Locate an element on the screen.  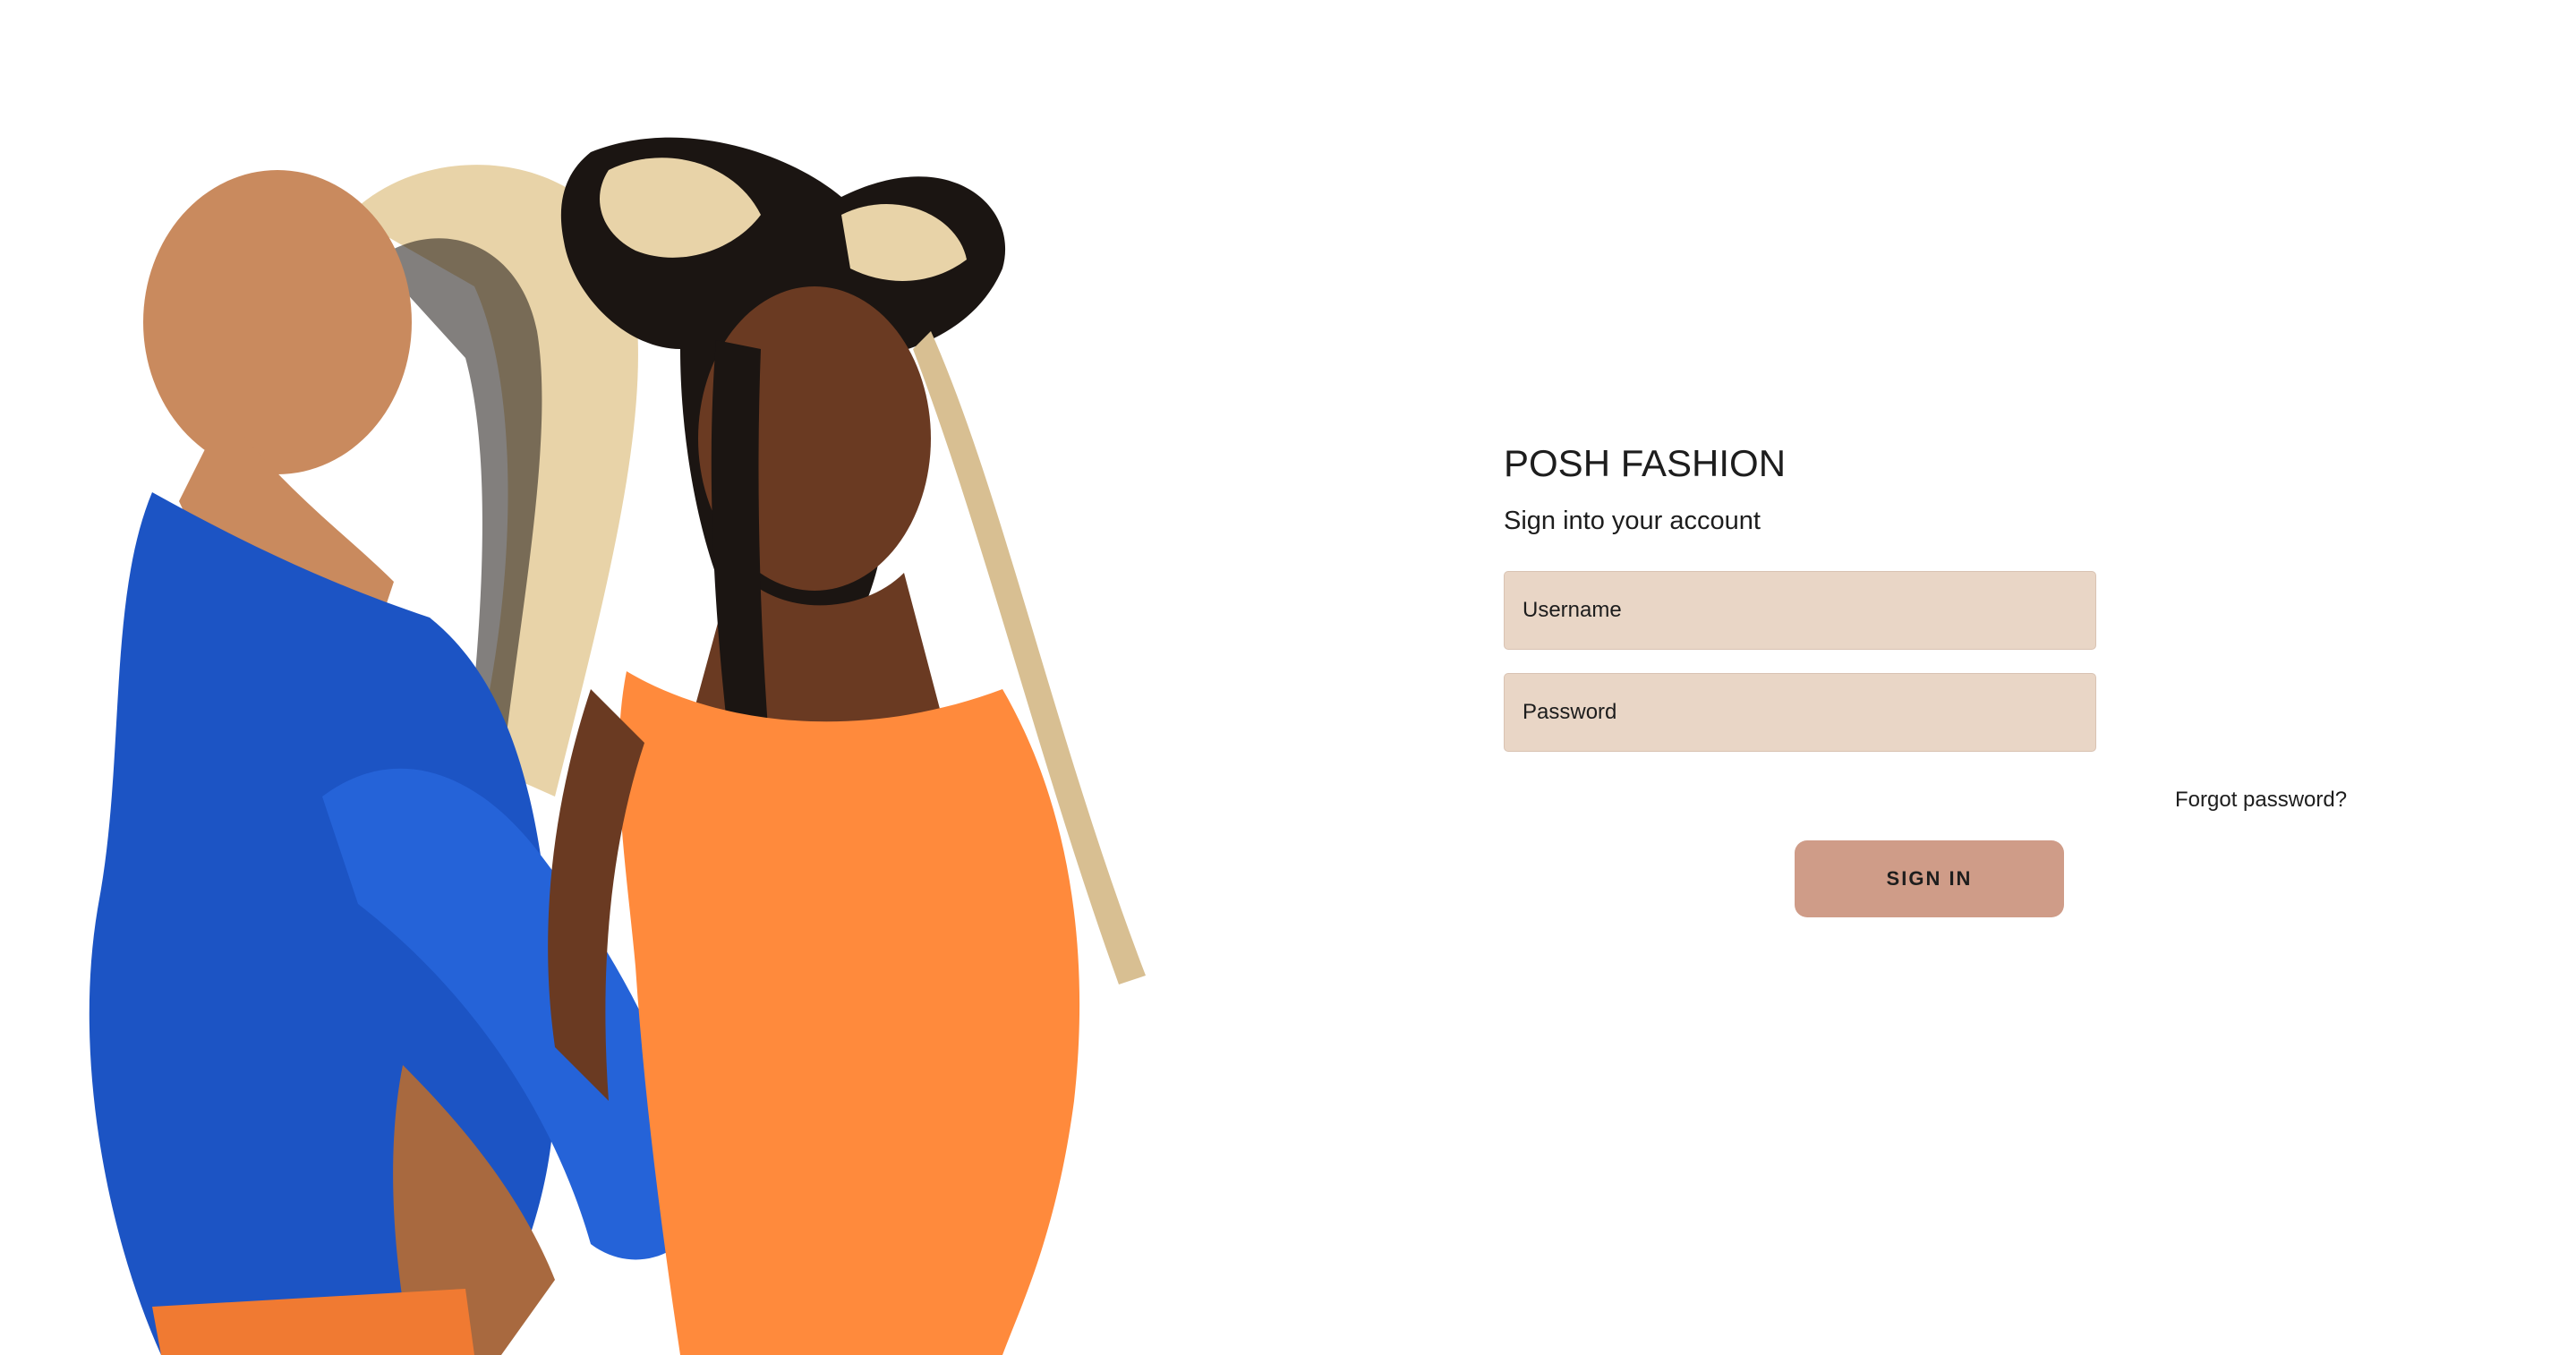
signin-subtitle: Sign into your account is located at coordinates (1632, 521).